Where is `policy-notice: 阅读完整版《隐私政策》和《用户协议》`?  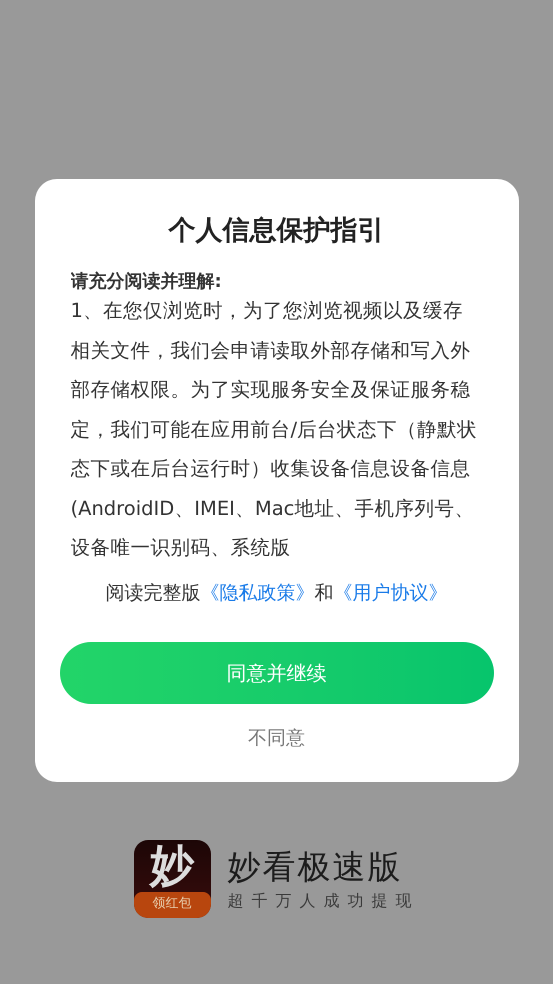 policy-notice: 阅读完整版《隐私政策》和《用户协议》 is located at coordinates (277, 593).